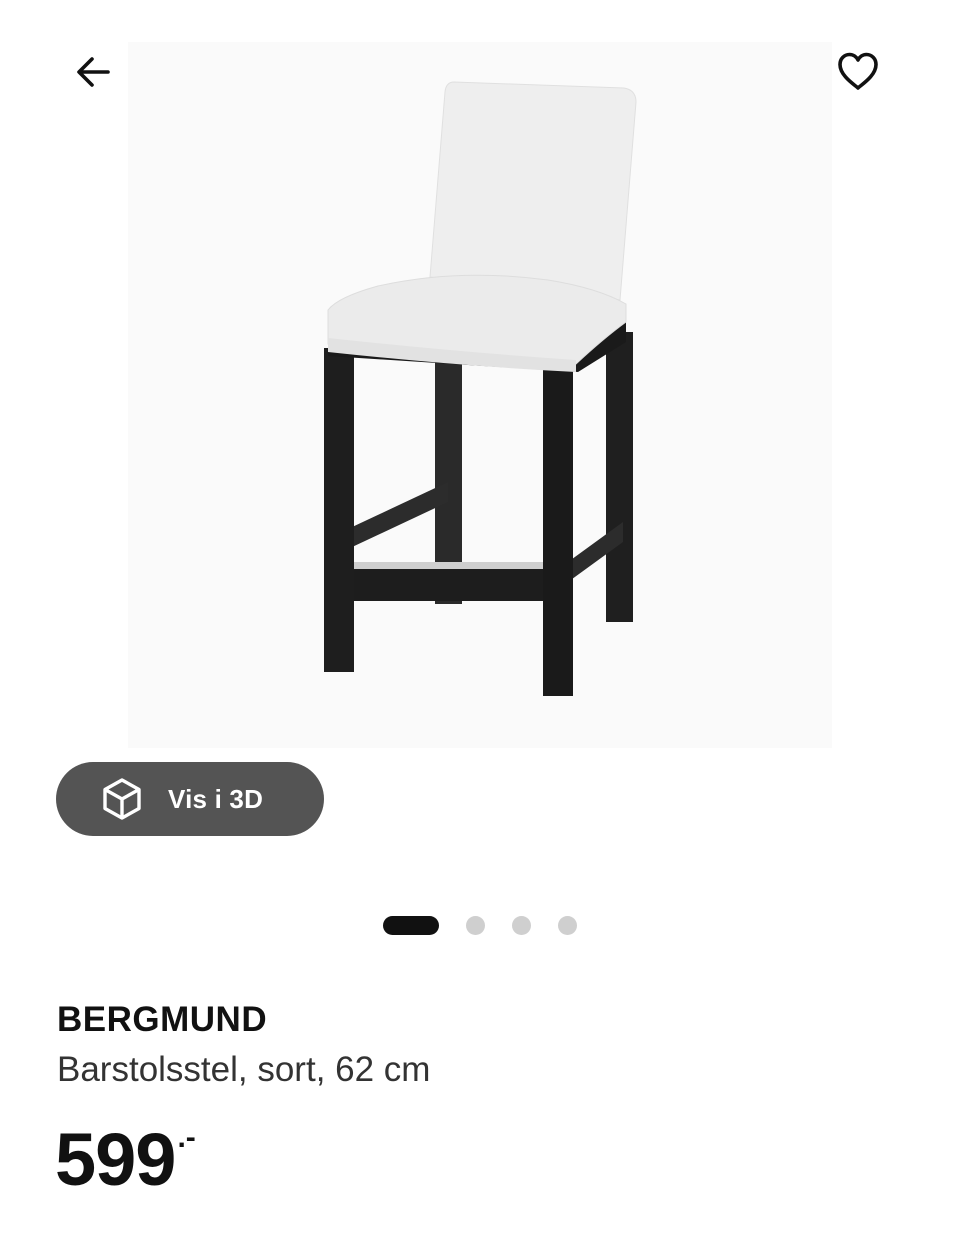 The height and width of the screenshot is (1238, 960). Describe the element at coordinates (411, 925) in the screenshot. I see `carousel-dot-active` at that location.